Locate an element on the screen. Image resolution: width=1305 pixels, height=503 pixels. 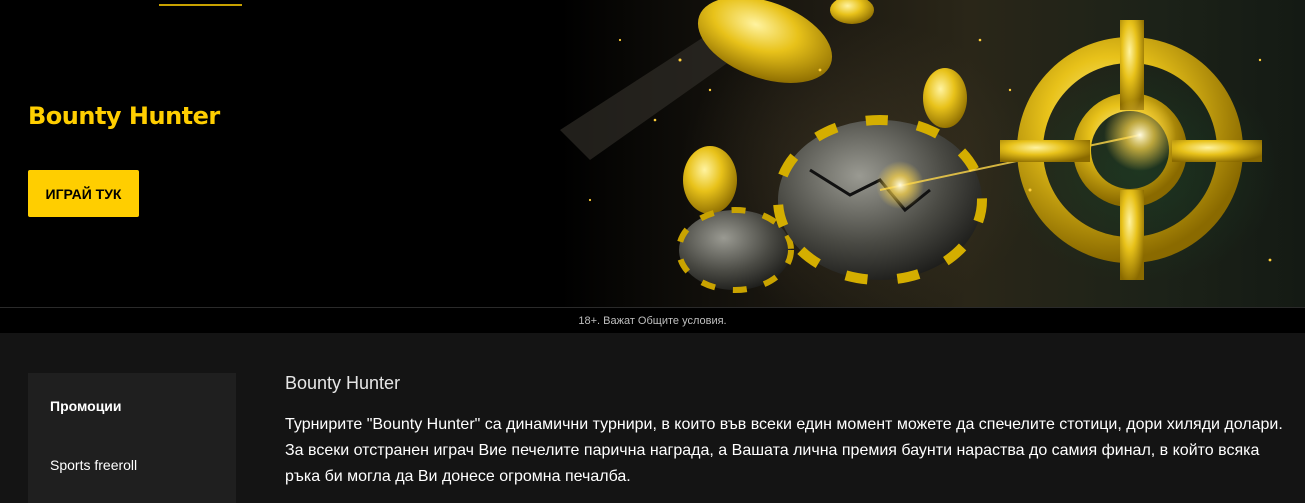
crosshair-glow is located at coordinates (1140, 135).